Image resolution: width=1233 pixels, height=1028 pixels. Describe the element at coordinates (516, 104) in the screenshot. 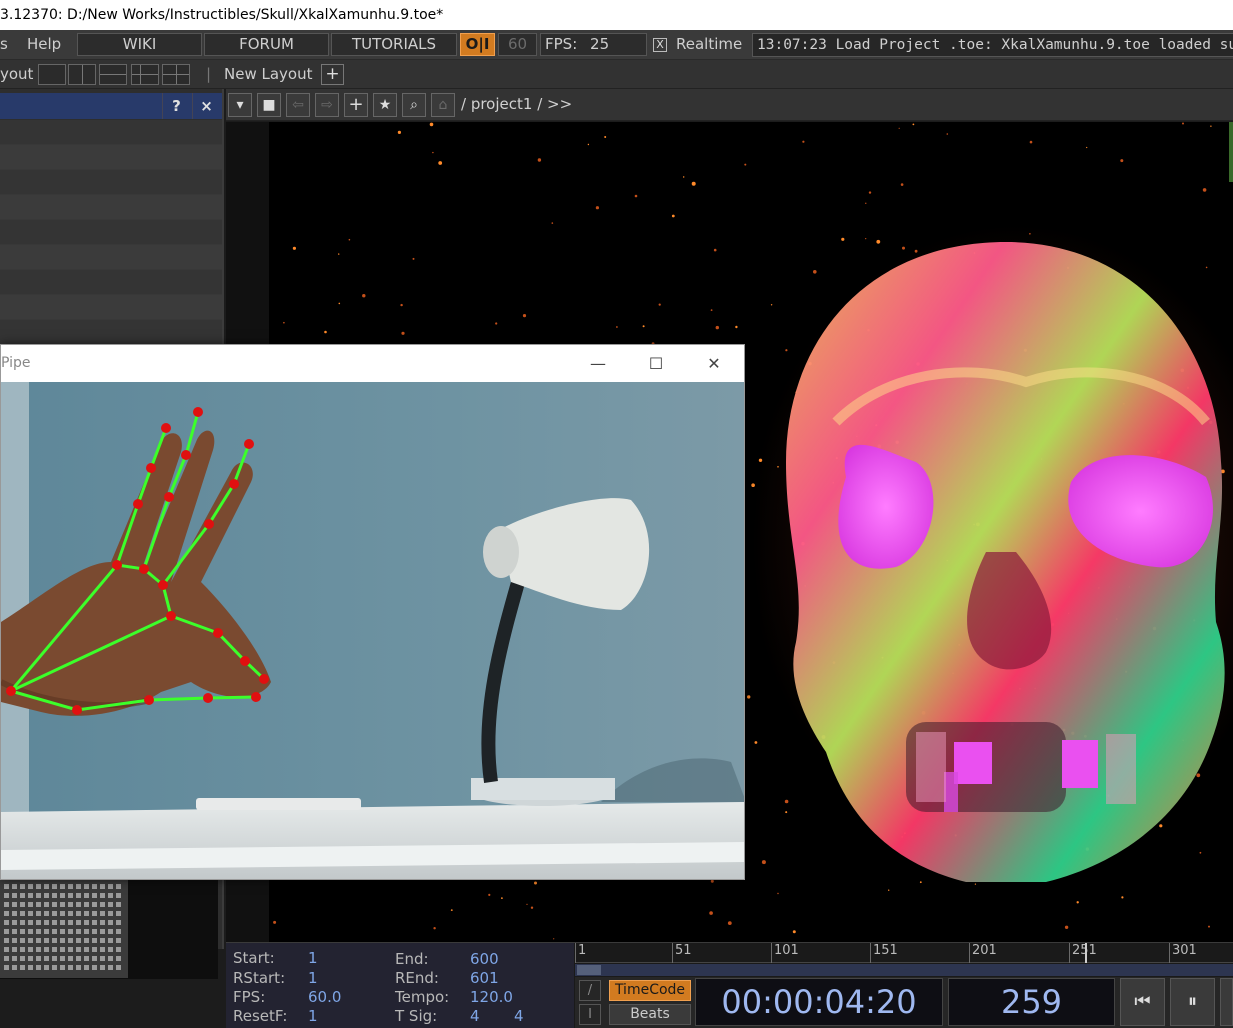

I see `network-path-breadcrumb: / project1 / >>` at that location.